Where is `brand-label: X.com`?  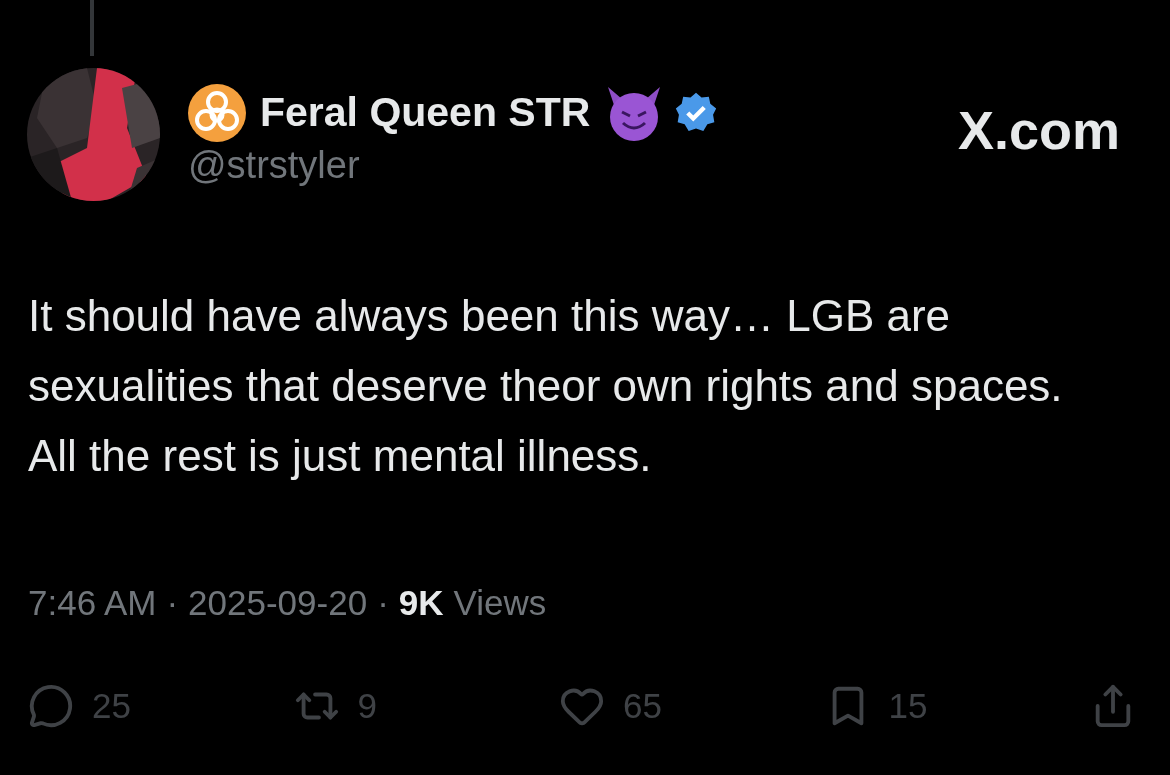 brand-label: X.com is located at coordinates (1038, 130).